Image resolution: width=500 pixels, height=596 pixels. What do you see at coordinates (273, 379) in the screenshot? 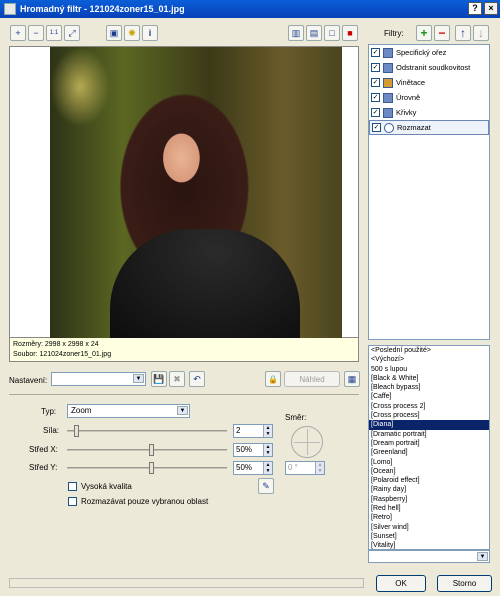
I see `lock-icon: 🔒` at bounding box center [273, 379].